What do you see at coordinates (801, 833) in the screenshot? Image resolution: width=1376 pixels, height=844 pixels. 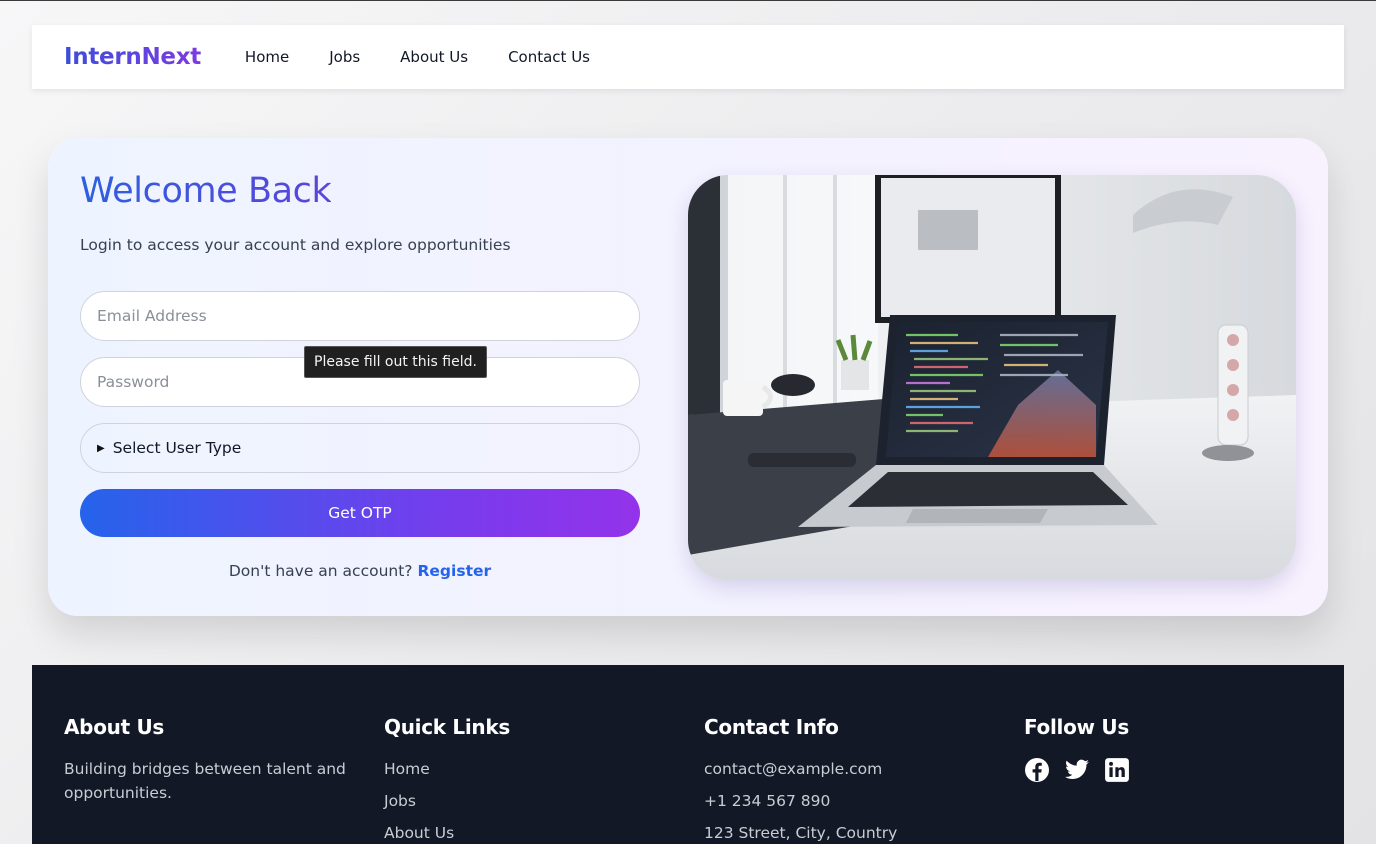 I see `contact-address: 123 Street, City, Country` at bounding box center [801, 833].